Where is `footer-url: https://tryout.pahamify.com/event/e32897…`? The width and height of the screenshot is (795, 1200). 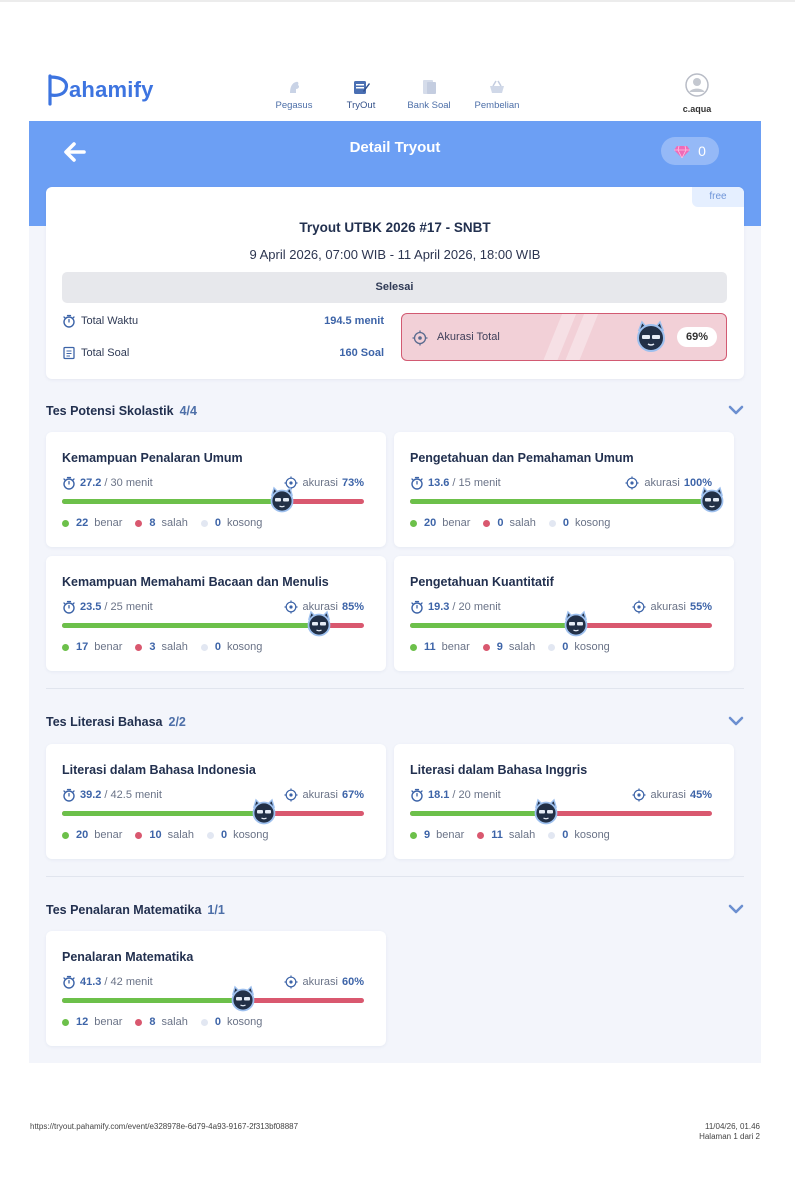
footer-url: https://tryout.pahamify.com/event/e32897… is located at coordinates (164, 1126).